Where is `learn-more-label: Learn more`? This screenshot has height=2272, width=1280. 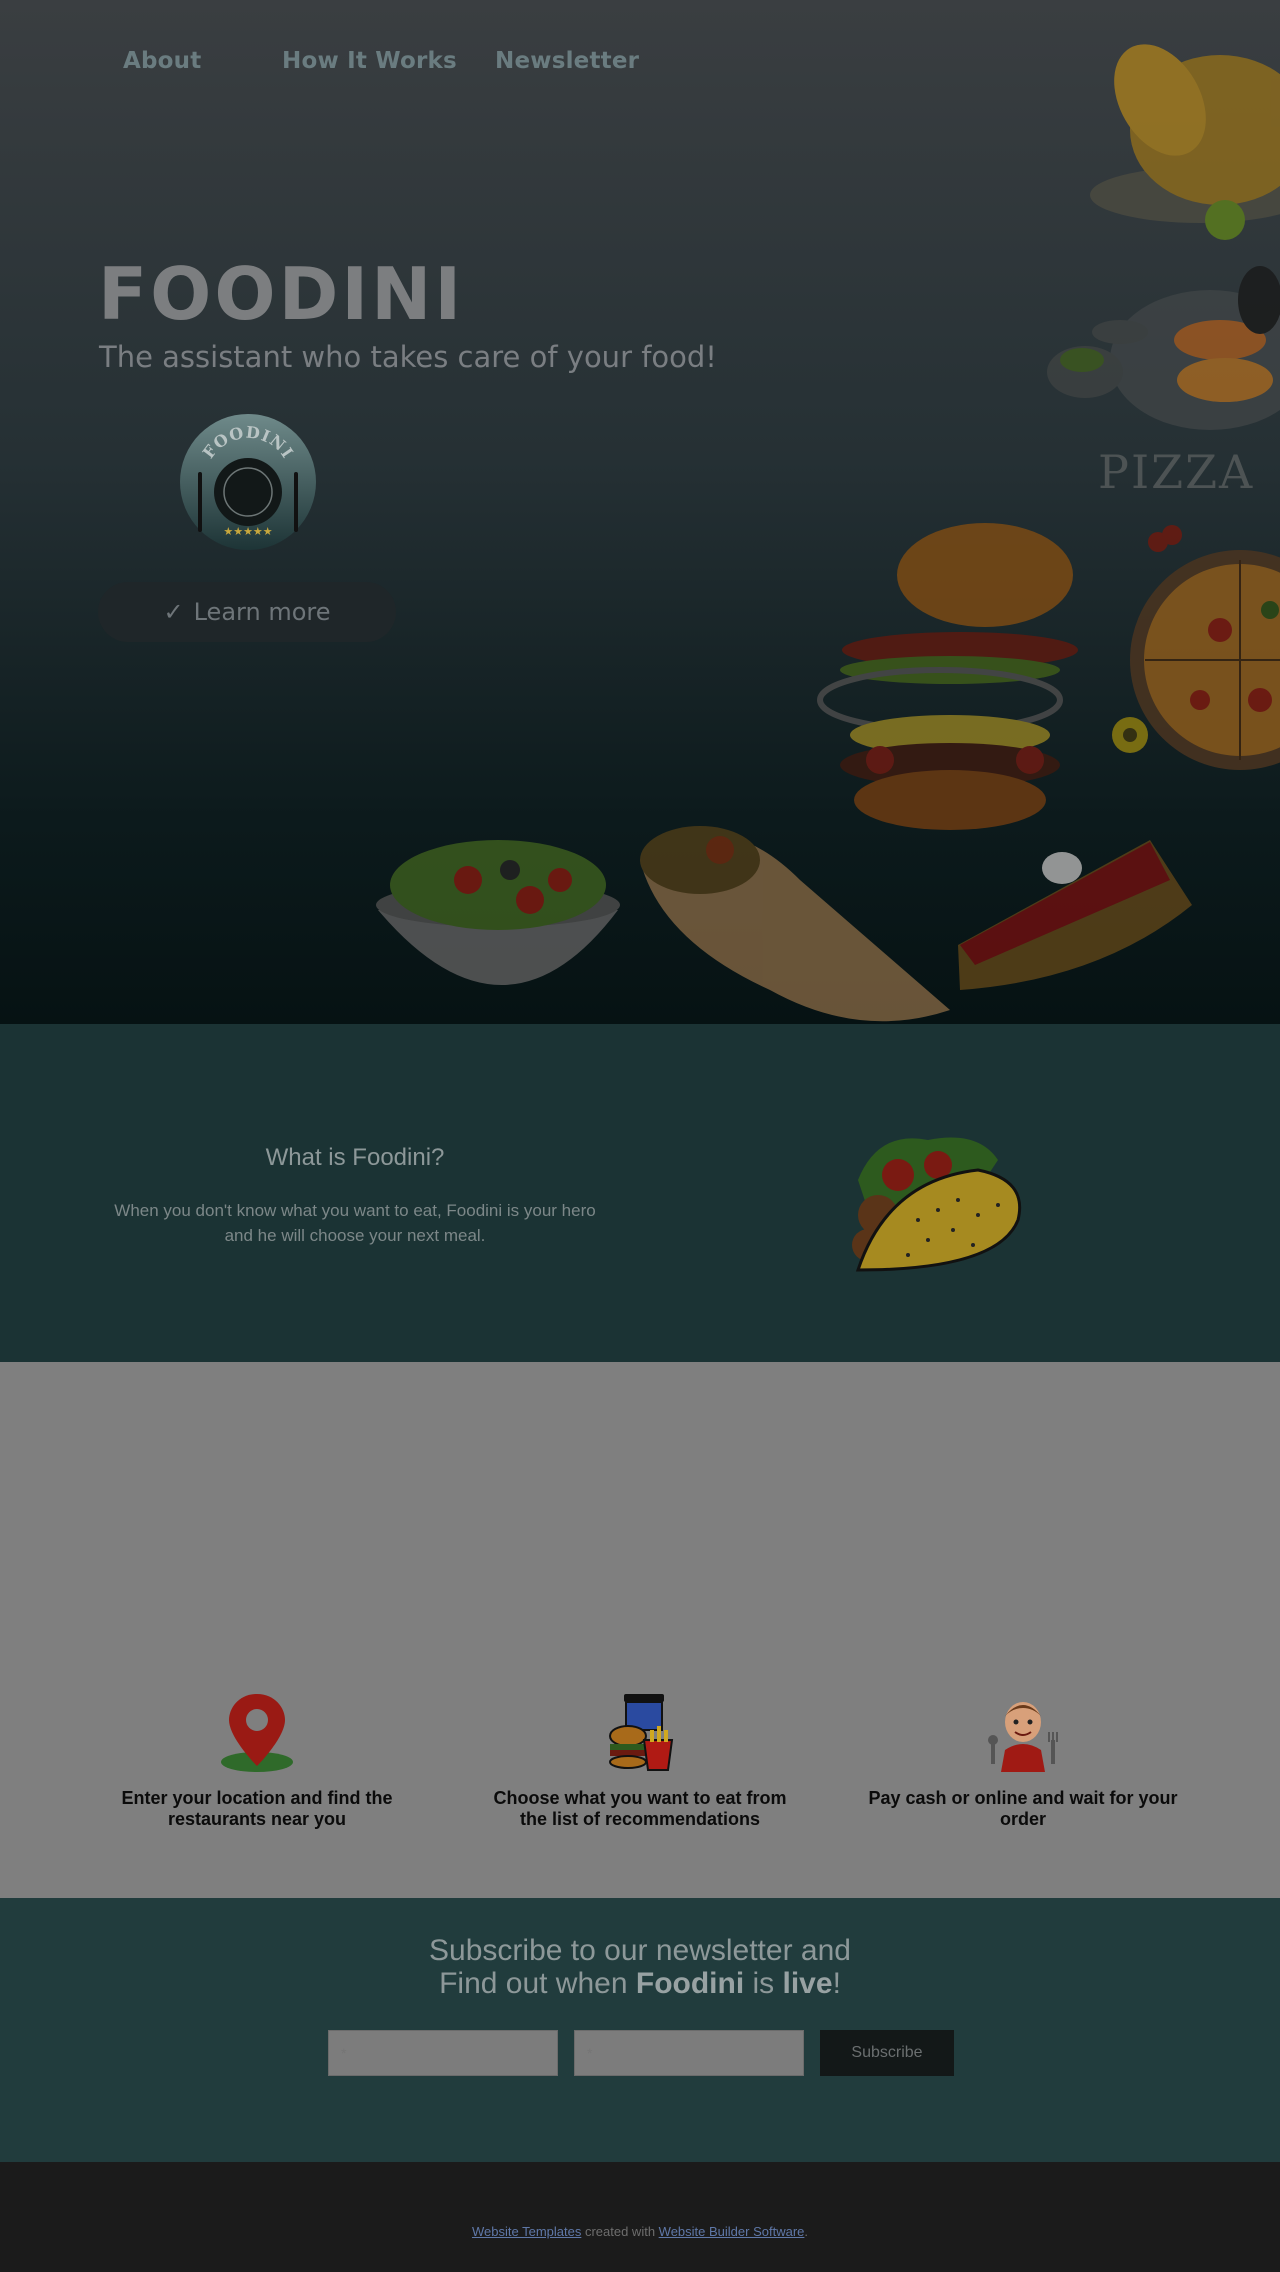
learn-more-label: Learn more is located at coordinates (262, 612).